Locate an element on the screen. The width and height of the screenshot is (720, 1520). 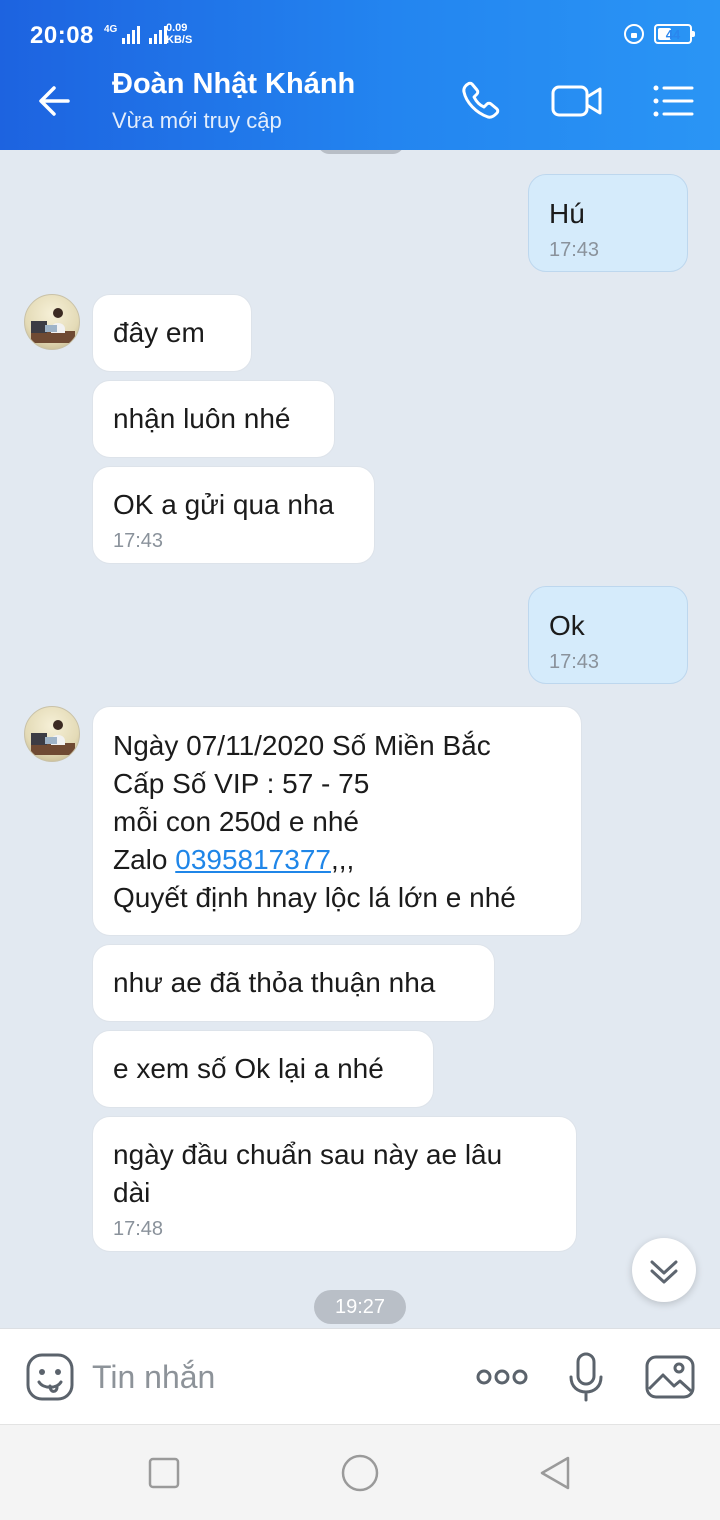
message-line: Ngày 07/11/2020 Số Miền Bắc is located at coordinates (302, 745).